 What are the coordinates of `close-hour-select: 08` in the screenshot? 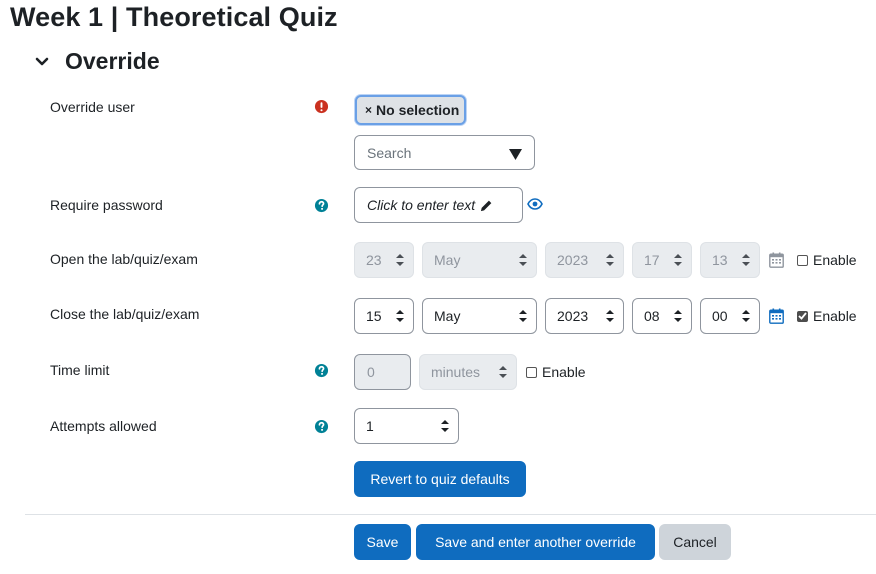 It's located at (662, 316).